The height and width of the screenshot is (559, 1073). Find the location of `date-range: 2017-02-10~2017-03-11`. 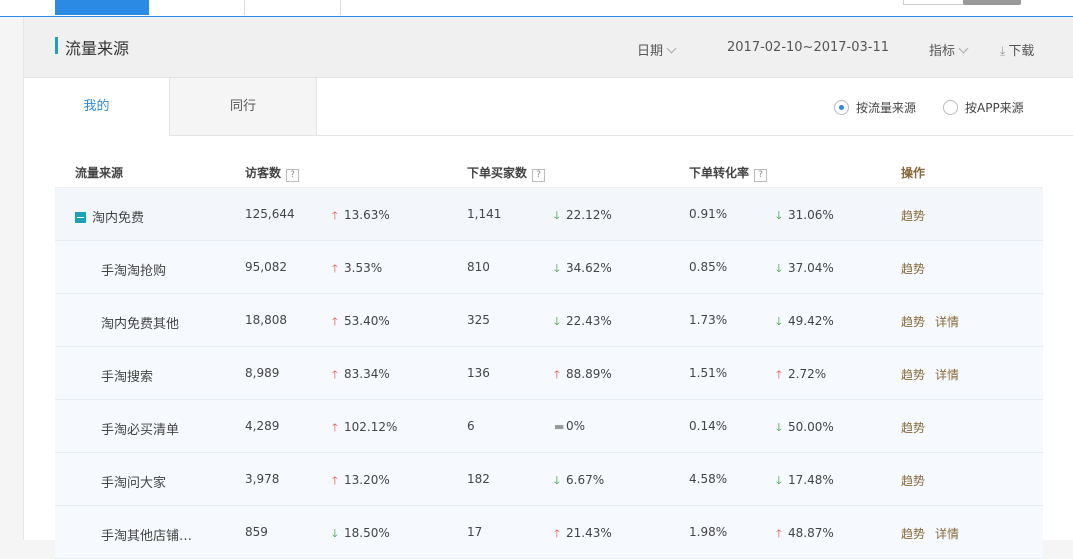

date-range: 2017-02-10~2017-03-11 is located at coordinates (808, 47).